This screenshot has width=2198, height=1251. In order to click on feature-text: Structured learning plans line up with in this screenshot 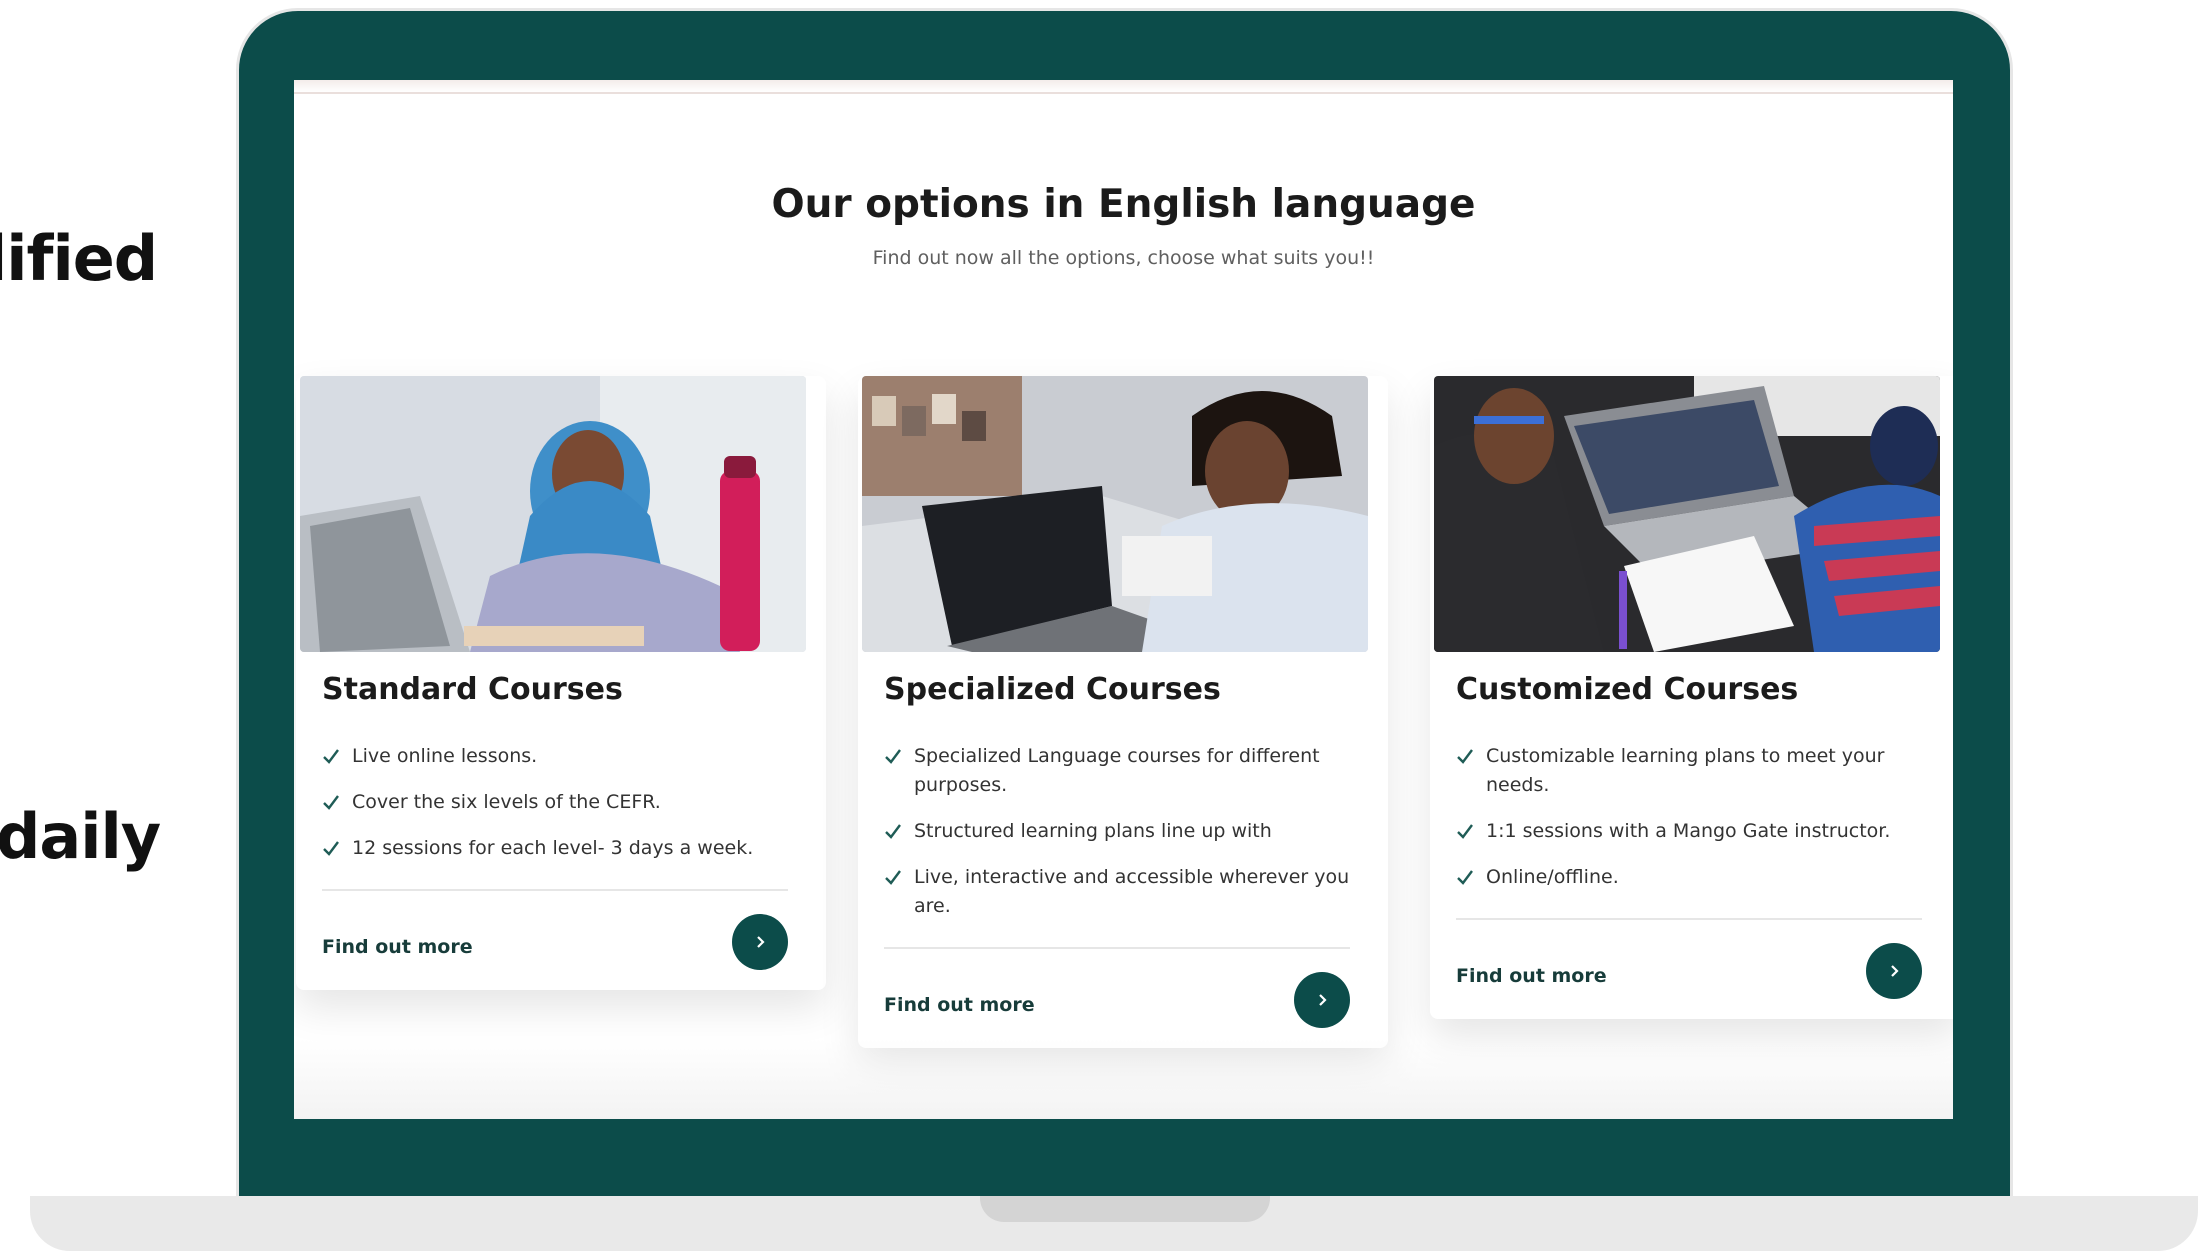, I will do `click(1093, 831)`.